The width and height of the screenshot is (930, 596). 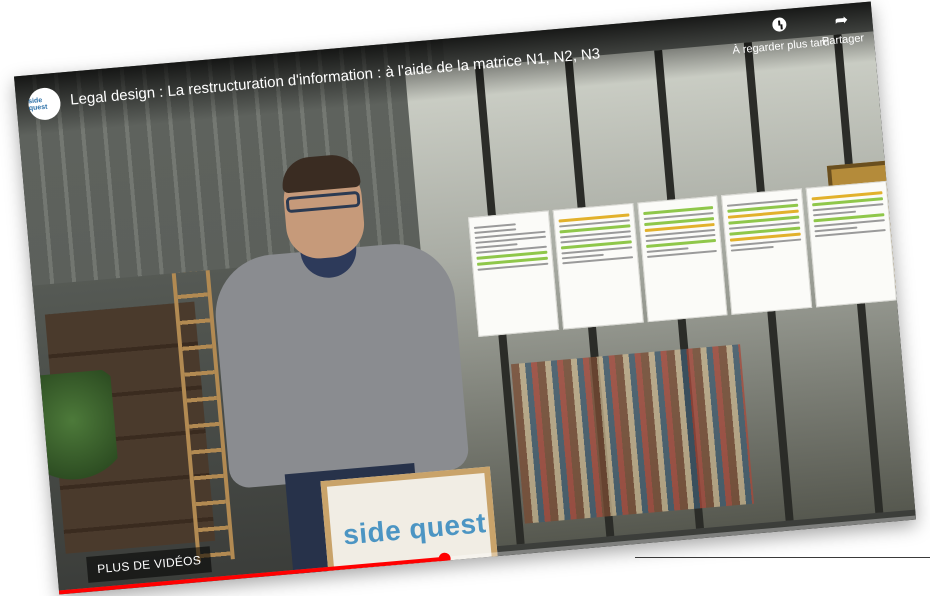 I want to click on page-divider, so click(x=782, y=557).